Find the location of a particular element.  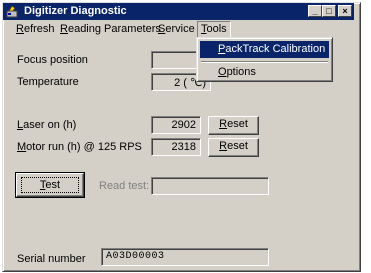

motor-reset-button: Reset is located at coordinates (233, 147).